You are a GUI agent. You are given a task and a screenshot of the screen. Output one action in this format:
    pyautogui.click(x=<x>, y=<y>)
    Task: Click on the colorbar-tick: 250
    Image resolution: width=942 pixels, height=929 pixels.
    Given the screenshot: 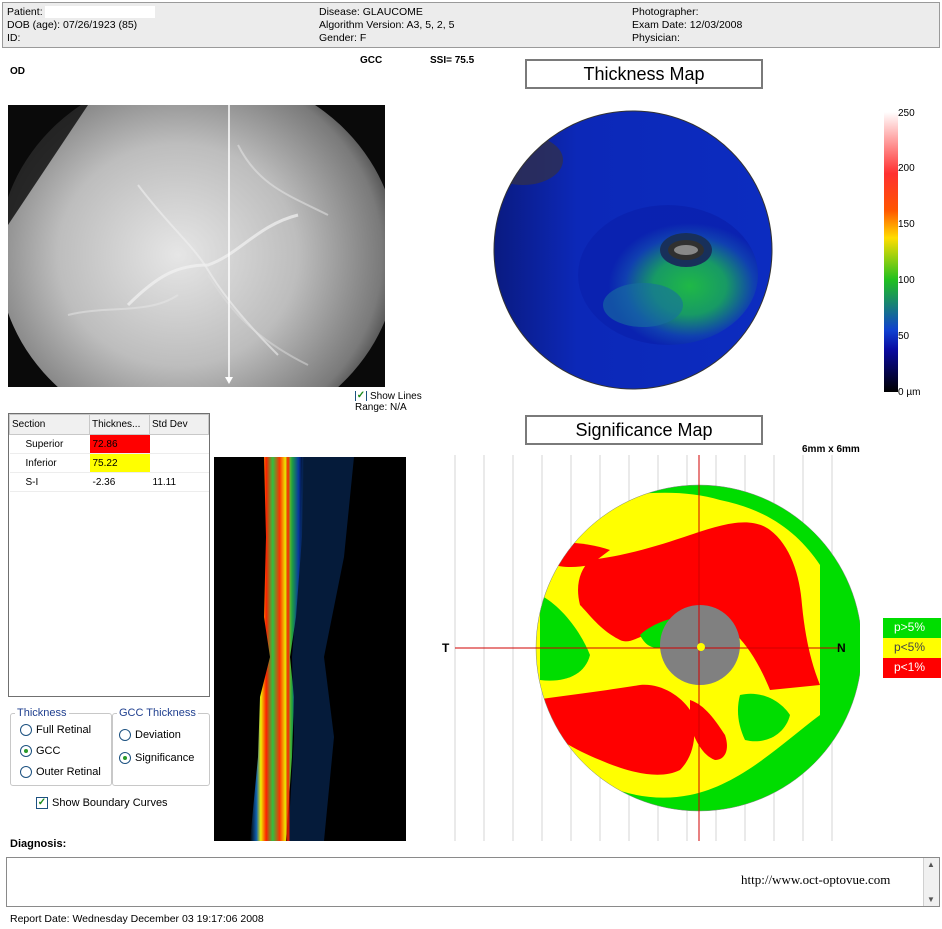 What is the action you would take?
    pyautogui.click(x=906, y=113)
    